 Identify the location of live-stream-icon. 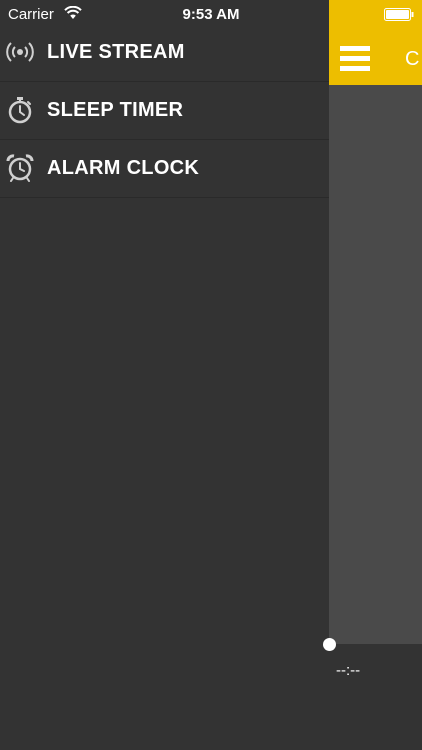
(20, 52).